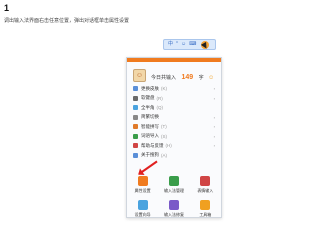  I want to click on smile-icon: ☺, so click(211, 78).